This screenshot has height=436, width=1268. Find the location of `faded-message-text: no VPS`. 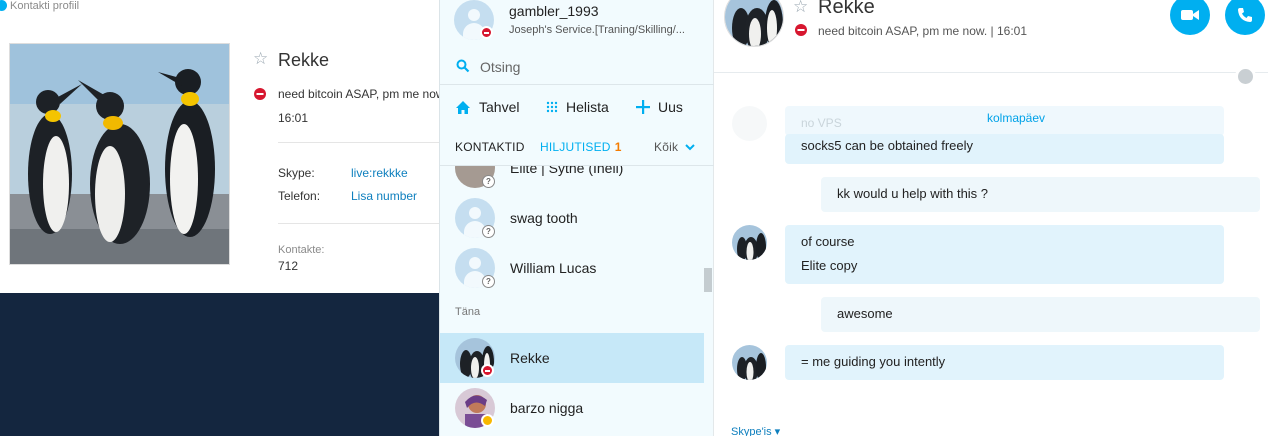

faded-message-text: no VPS is located at coordinates (821, 123).